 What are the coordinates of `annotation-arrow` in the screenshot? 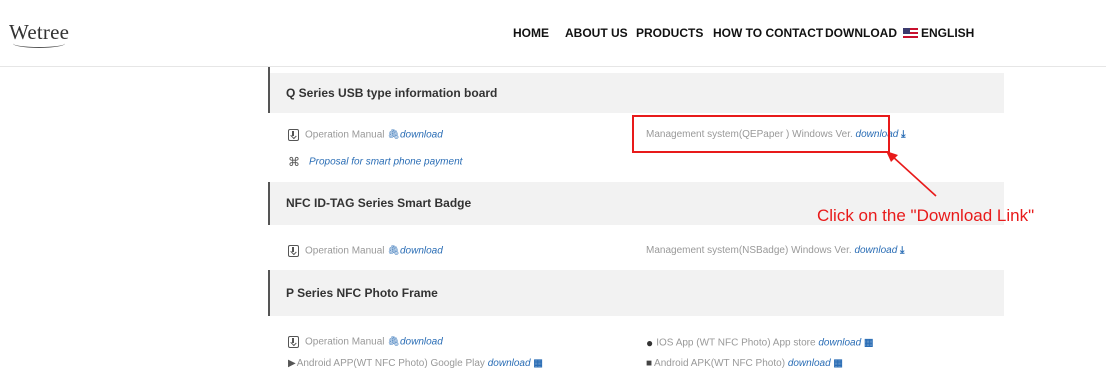 It's located at (911, 174).